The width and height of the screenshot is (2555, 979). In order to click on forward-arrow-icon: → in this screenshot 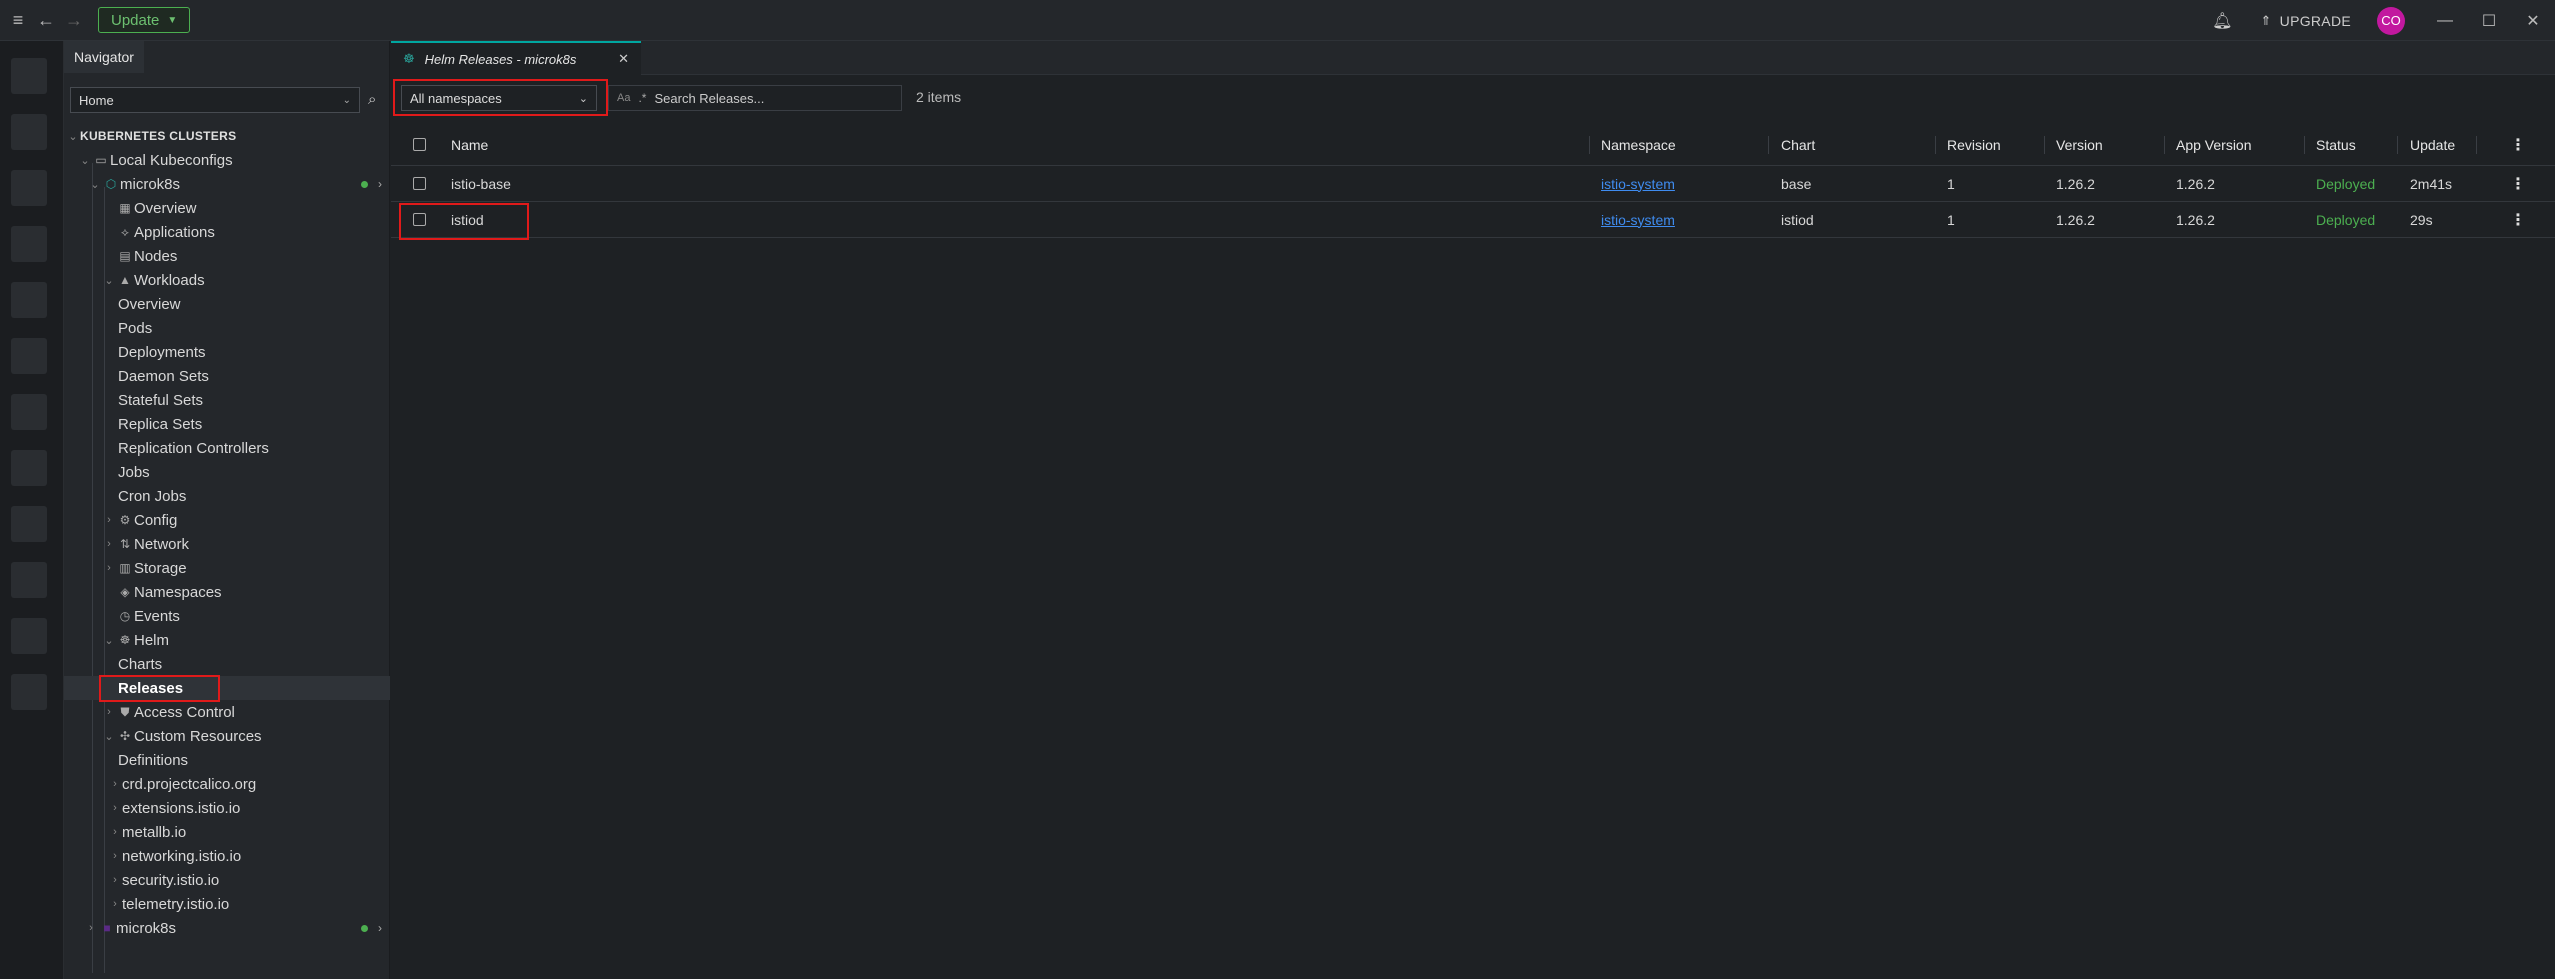, I will do `click(74, 20)`.